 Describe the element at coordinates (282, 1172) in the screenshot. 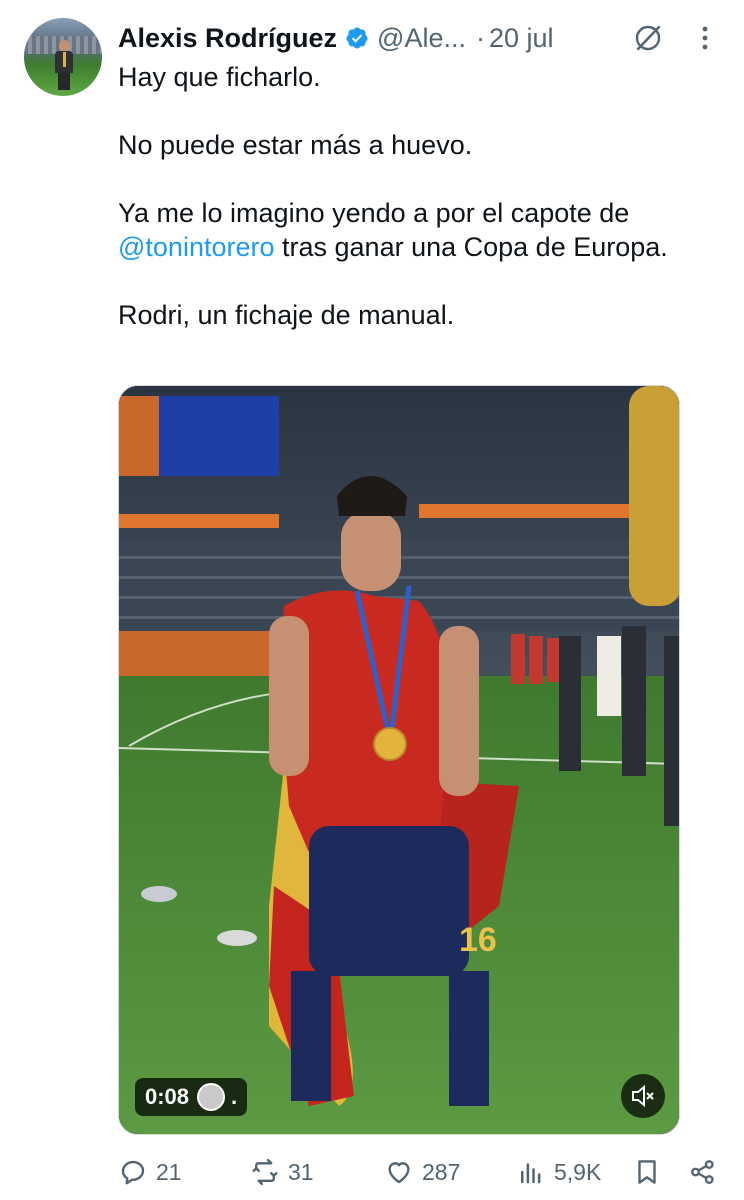

I see `repost-button: 31` at that location.